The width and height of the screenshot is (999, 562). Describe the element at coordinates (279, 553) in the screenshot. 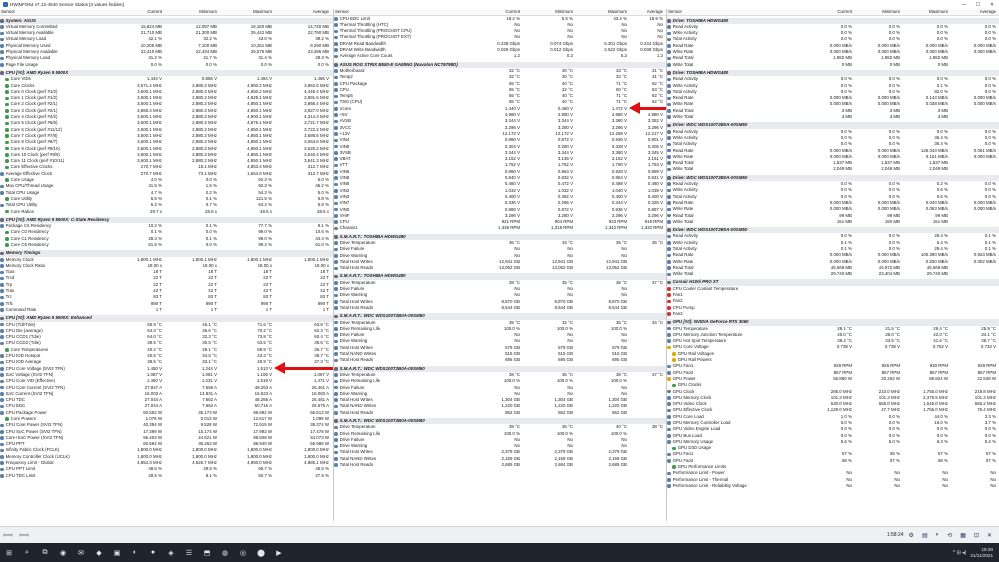

I see `app-icon: ▶` at that location.